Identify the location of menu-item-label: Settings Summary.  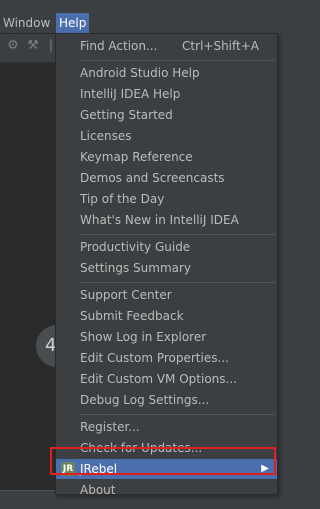
(136, 268).